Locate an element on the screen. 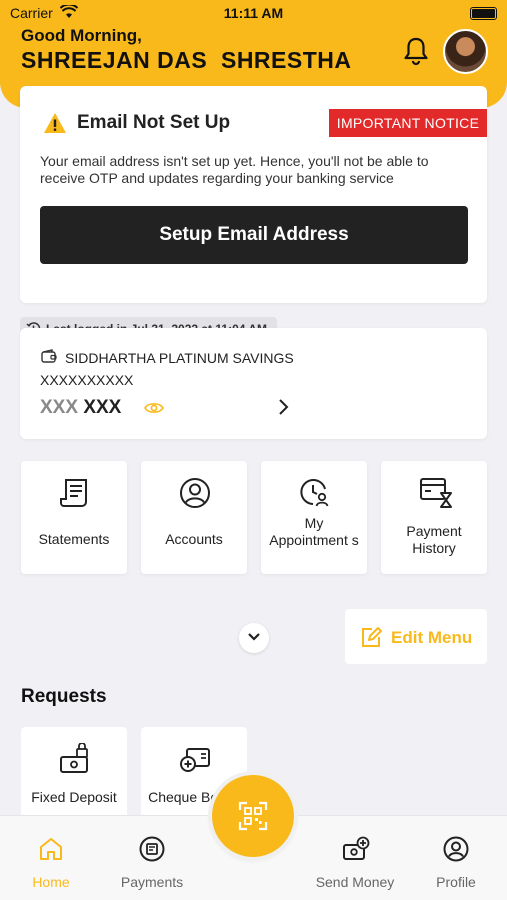 Image resolution: width=507 pixels, height=900 pixels. expand-menu-button is located at coordinates (254, 638).